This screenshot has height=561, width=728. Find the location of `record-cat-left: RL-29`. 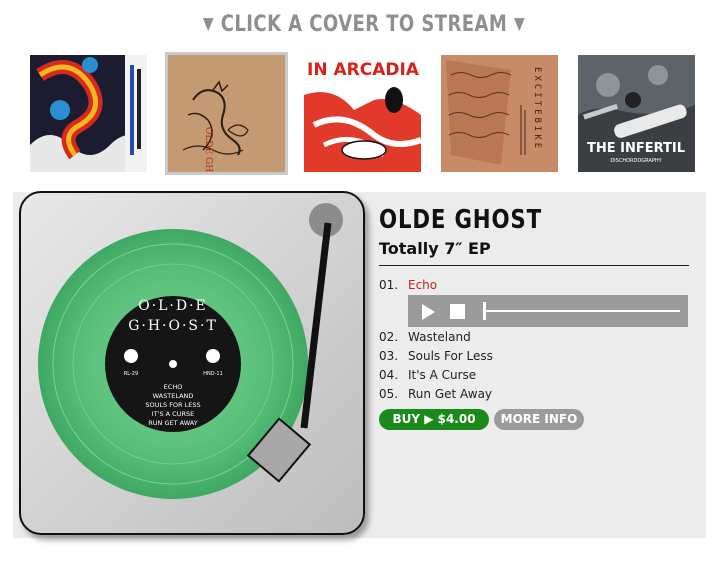

record-cat-left: RL-29 is located at coordinates (131, 374).